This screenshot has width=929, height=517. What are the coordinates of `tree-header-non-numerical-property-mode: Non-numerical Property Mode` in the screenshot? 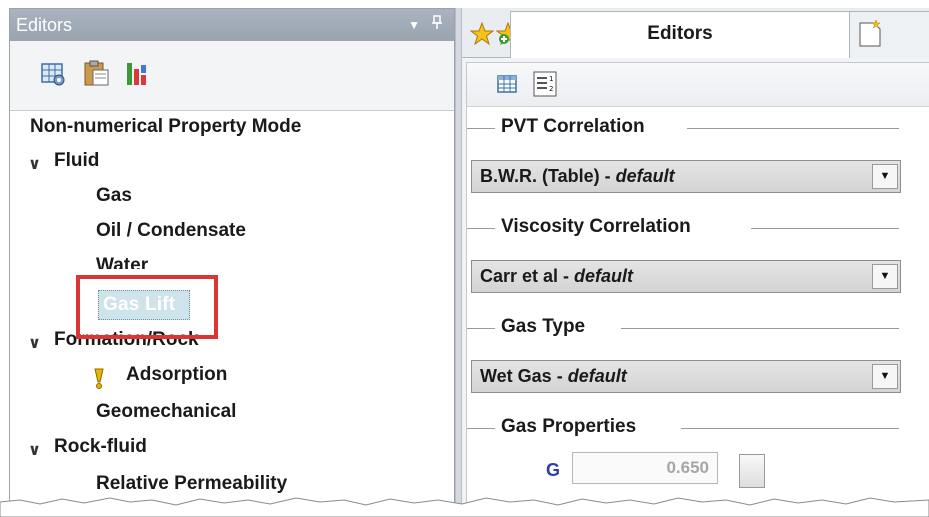 It's located at (165, 127).